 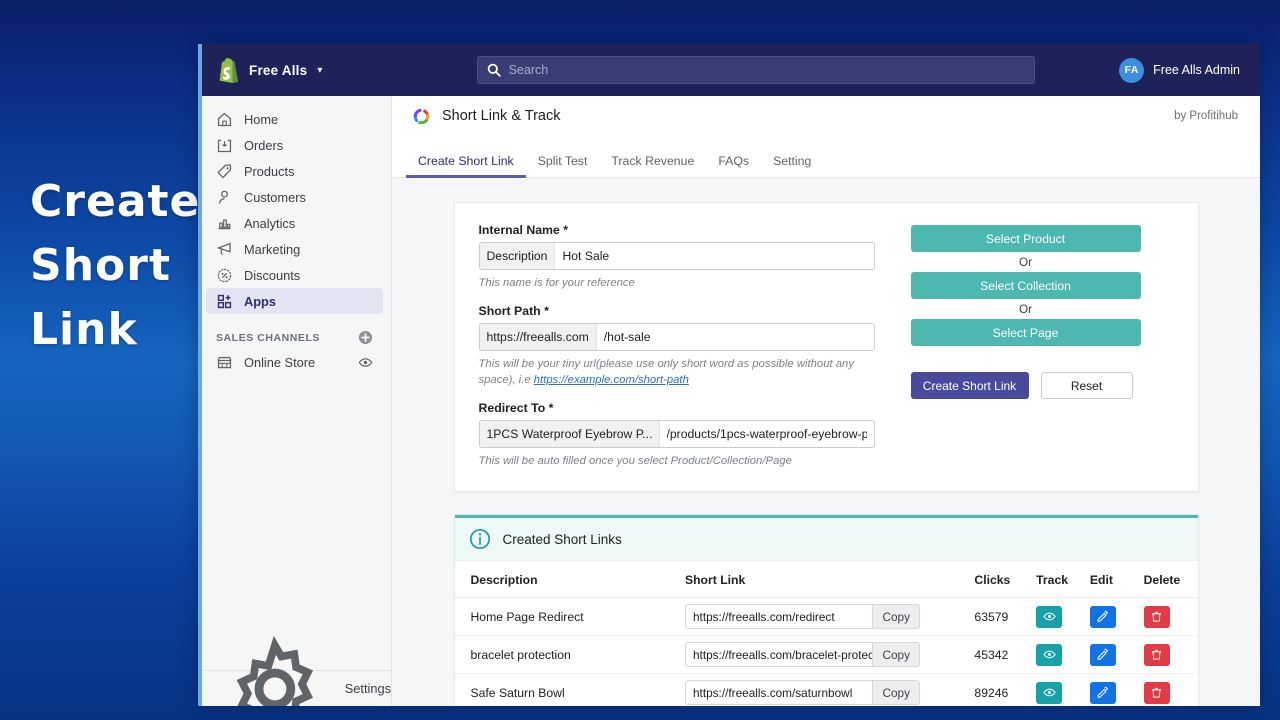 What do you see at coordinates (272, 249) in the screenshot?
I see `sidebar-item-label: Marketing` at bounding box center [272, 249].